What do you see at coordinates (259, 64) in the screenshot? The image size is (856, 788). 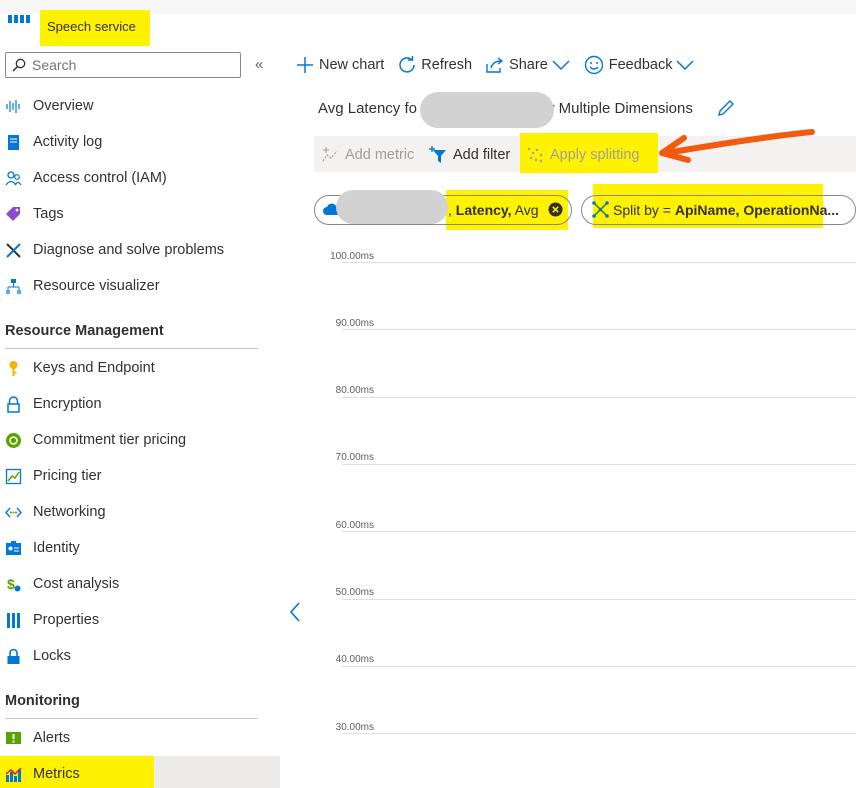 I see `collapse-sidebar-button: «` at bounding box center [259, 64].